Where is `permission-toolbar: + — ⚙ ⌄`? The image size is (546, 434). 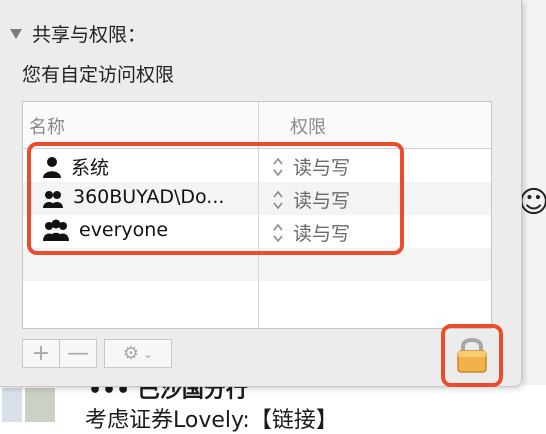 permission-toolbar: + — ⚙ ⌄ is located at coordinates (97, 353).